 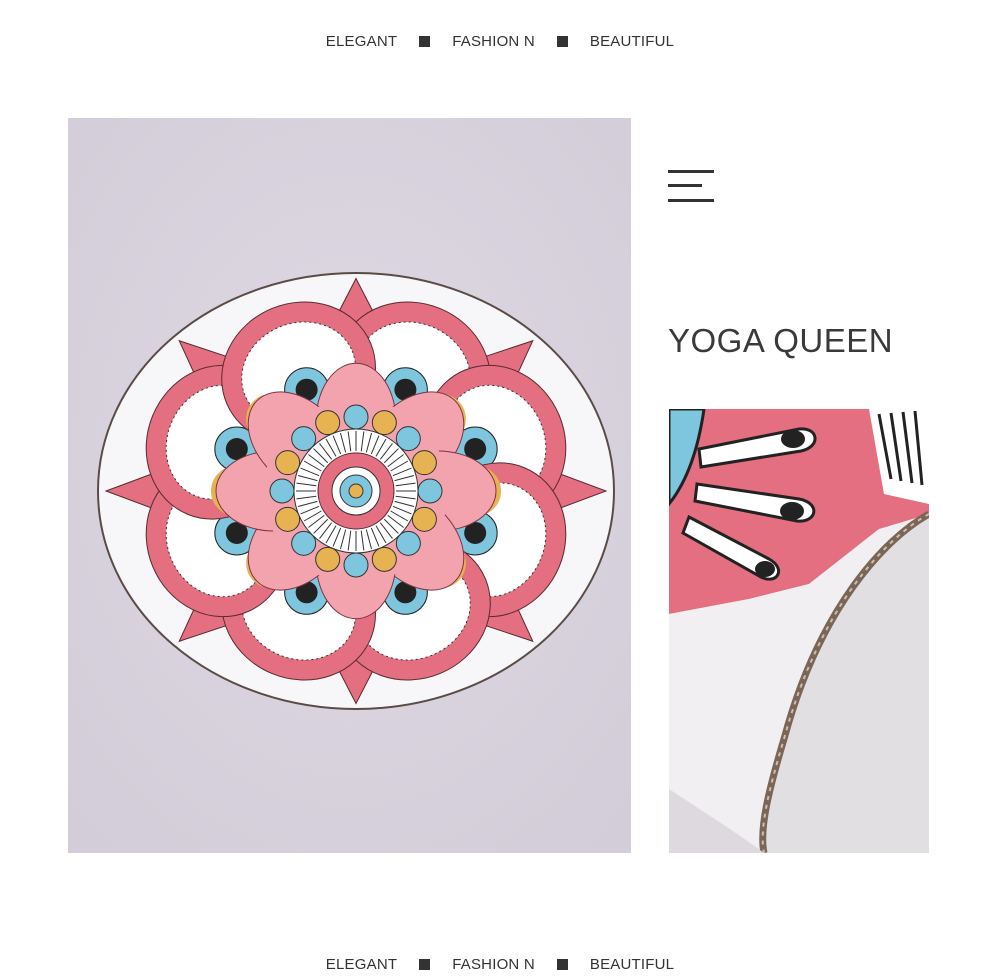 I want to click on product-title: YOGA QUEEN, so click(x=781, y=340).